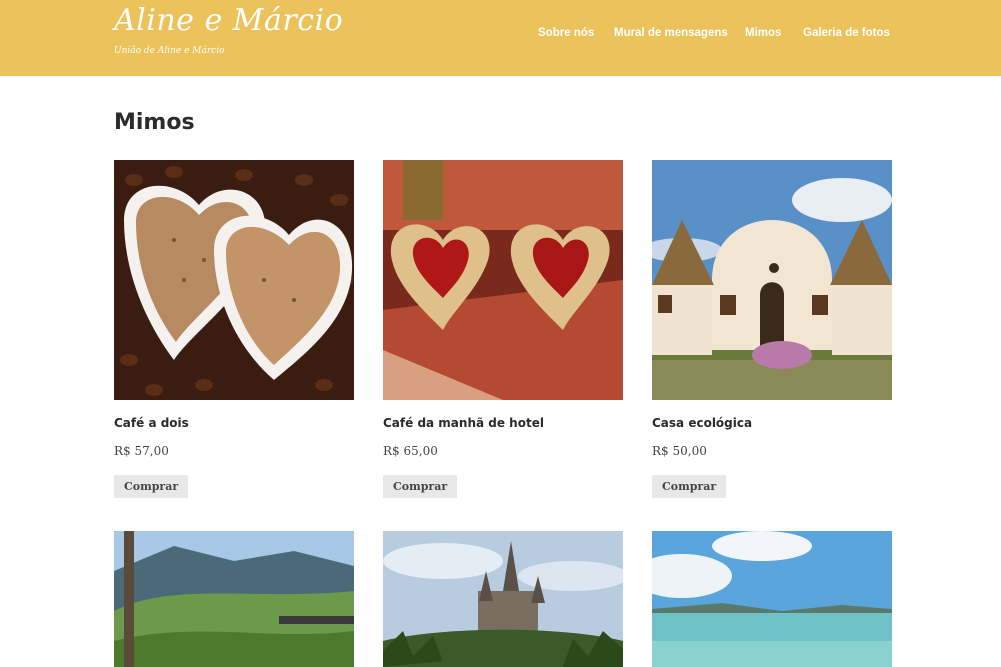 This screenshot has width=1001, height=667. I want to click on product-name: Café da manhã de hotel, so click(503, 423).